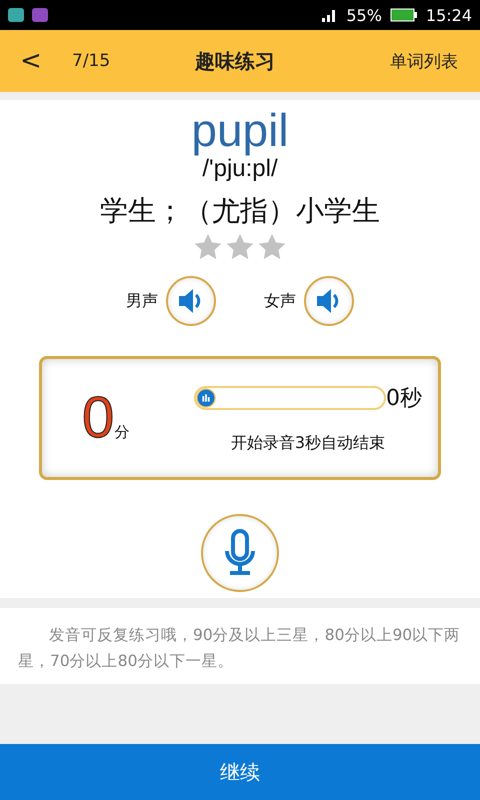 This screenshot has width=480, height=800. I want to click on phonetic-text: /'pju:pl/, so click(240, 169).